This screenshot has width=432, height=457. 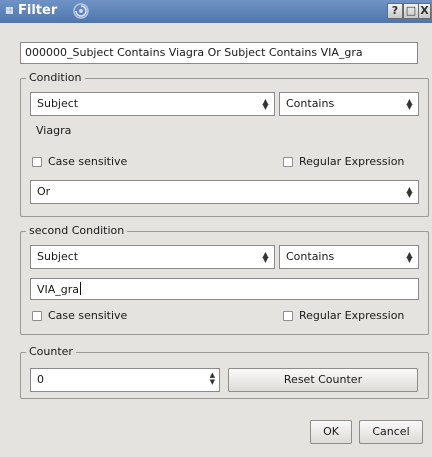 What do you see at coordinates (224, 289) in the screenshot?
I see `second-value-input: VIA_gra` at bounding box center [224, 289].